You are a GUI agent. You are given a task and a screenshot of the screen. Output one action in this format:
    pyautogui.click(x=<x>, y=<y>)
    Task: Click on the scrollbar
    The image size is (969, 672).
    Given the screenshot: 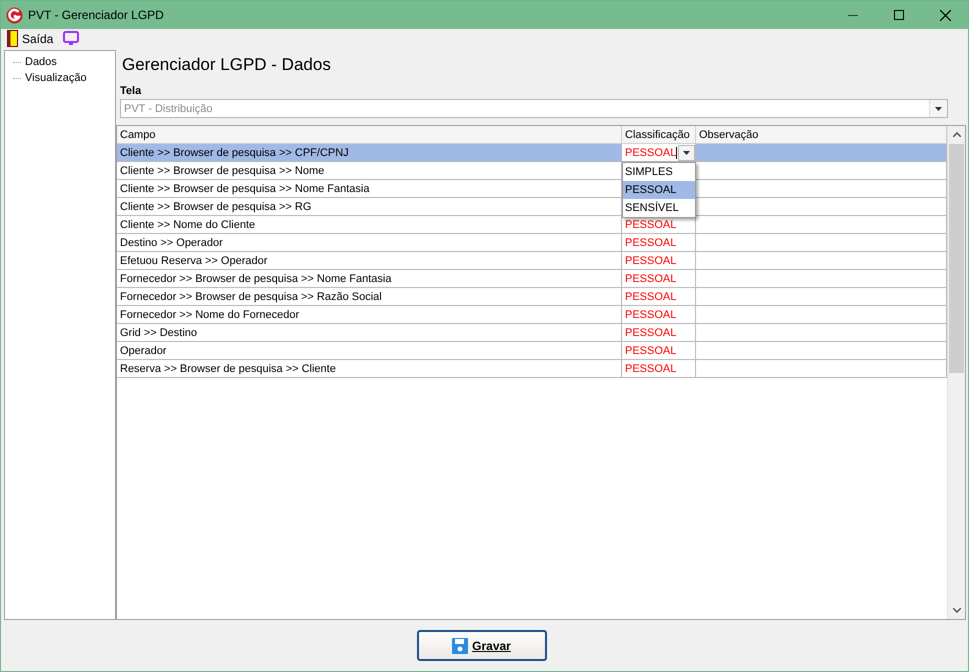 What is the action you would take?
    pyautogui.click(x=956, y=372)
    